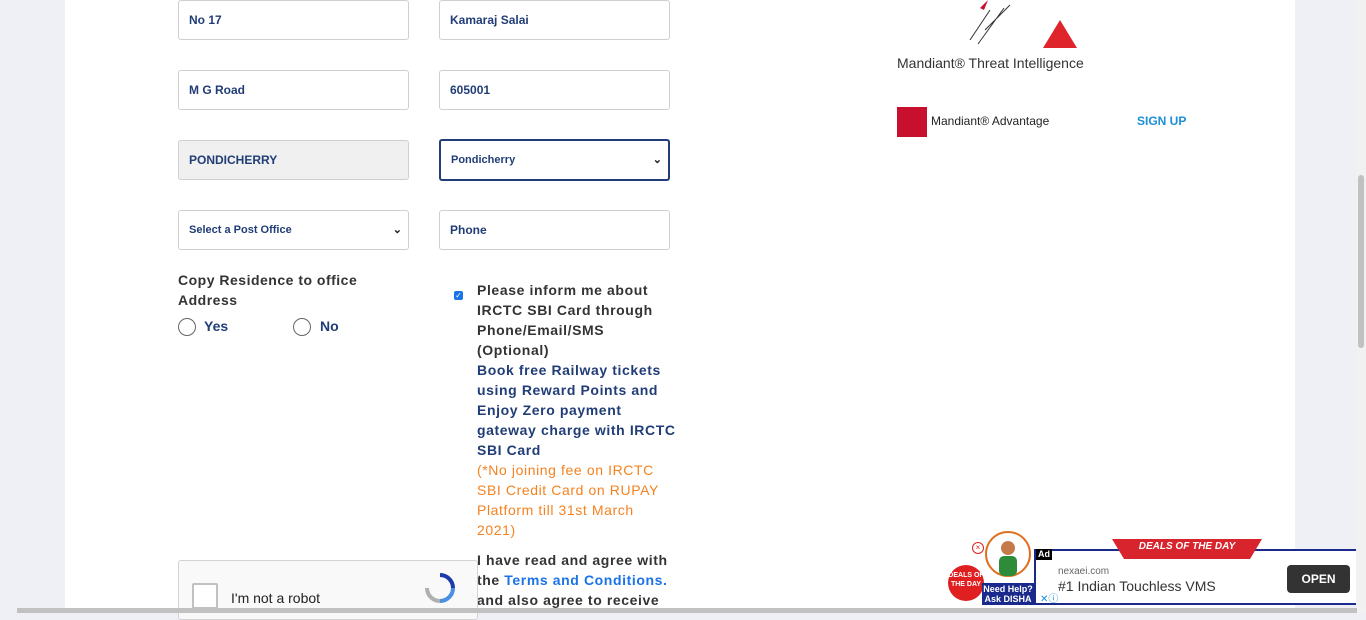 This screenshot has width=1366, height=620. Describe the element at coordinates (990, 63) in the screenshot. I see `sidebar-title: Mandiant® Threat Intelligence` at that location.